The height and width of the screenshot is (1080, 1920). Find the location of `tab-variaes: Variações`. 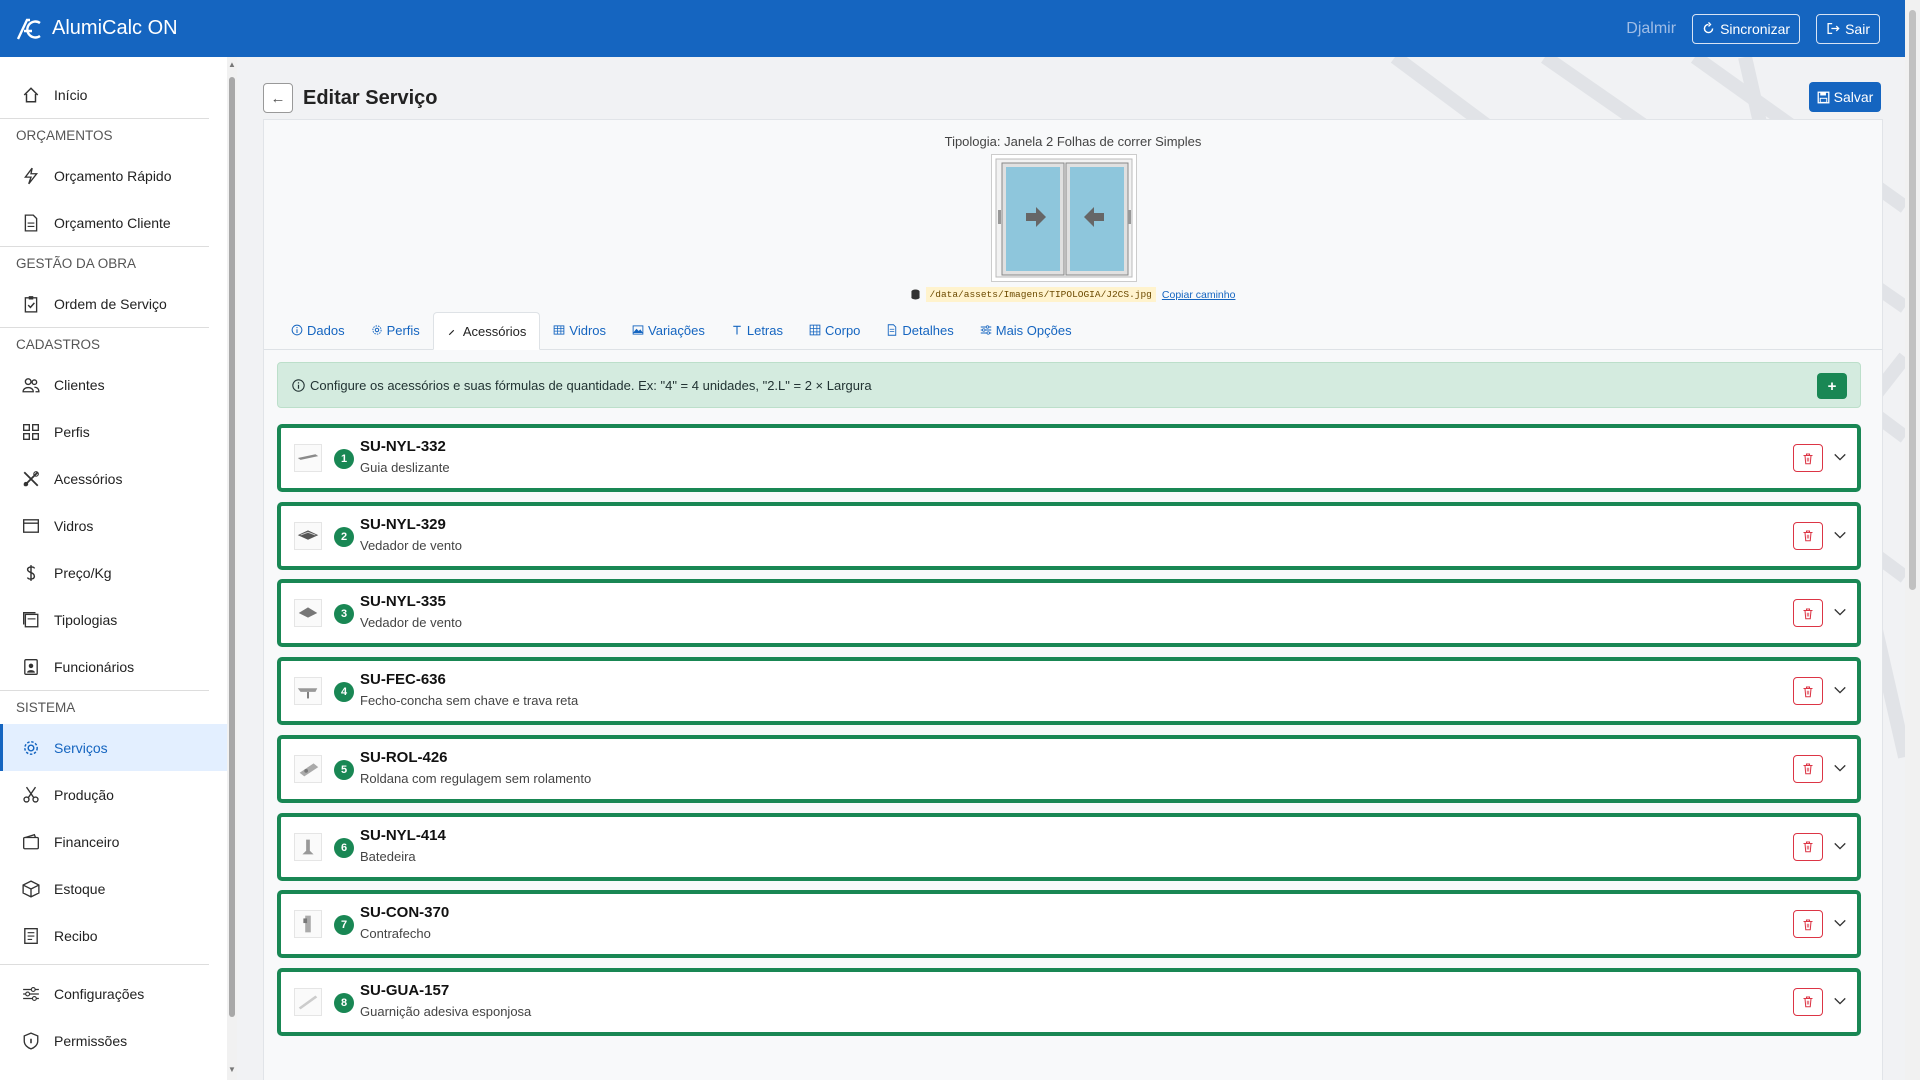

tab-variaes: Variações is located at coordinates (668, 330).